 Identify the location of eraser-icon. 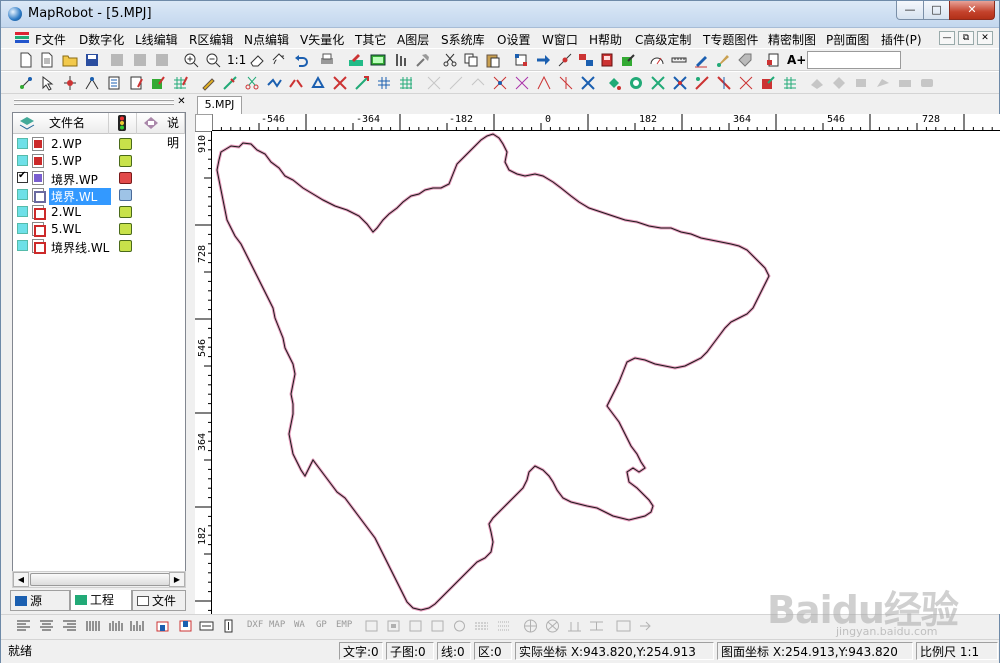
(257, 60).